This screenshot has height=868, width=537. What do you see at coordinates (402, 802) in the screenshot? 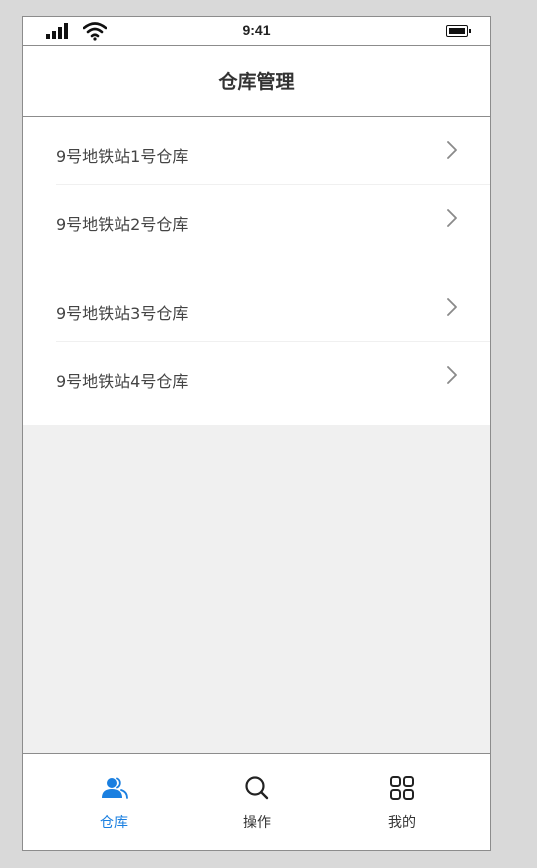
I see `tab-mine: 我的` at bounding box center [402, 802].